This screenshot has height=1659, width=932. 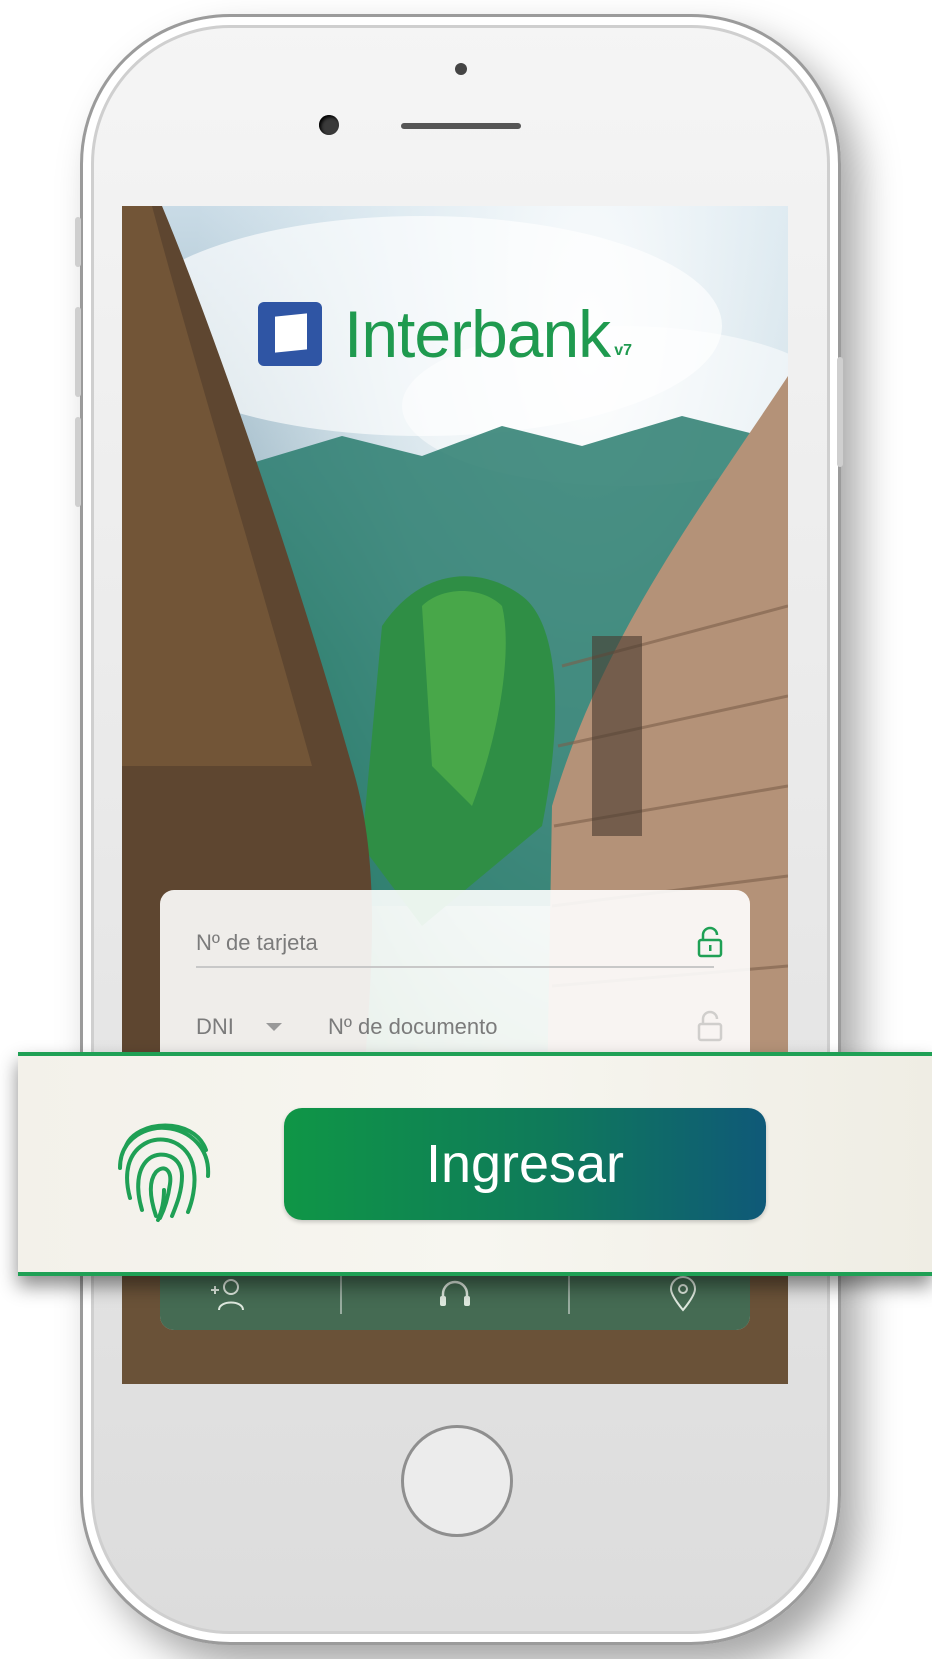 I want to click on card-number-field: Nº de tarjeta, so click(x=459, y=944).